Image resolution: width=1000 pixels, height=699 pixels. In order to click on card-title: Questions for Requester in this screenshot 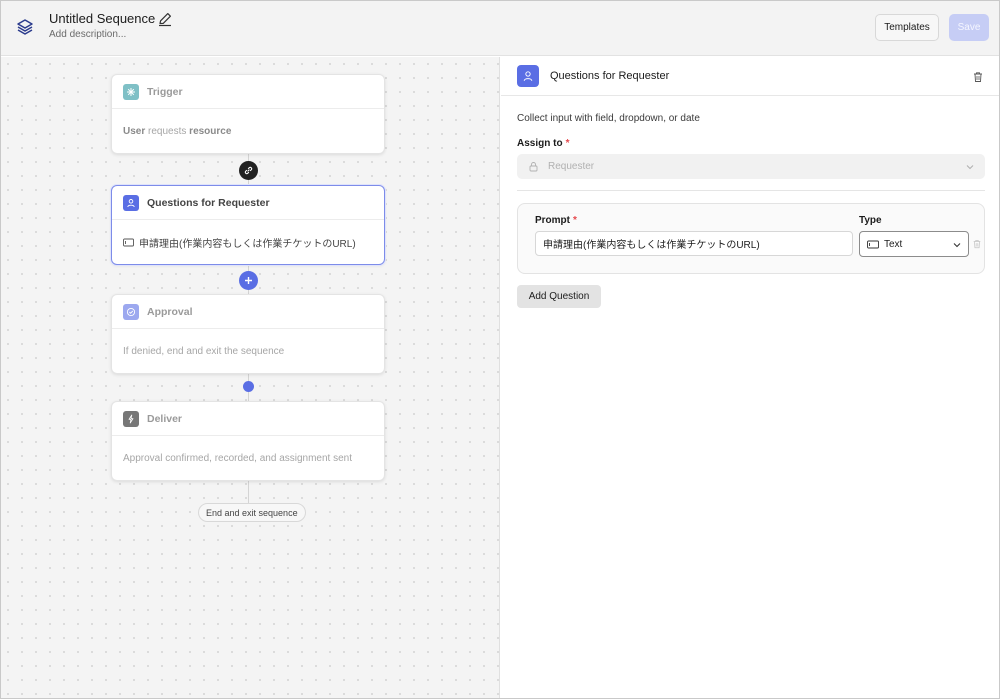, I will do `click(208, 202)`.